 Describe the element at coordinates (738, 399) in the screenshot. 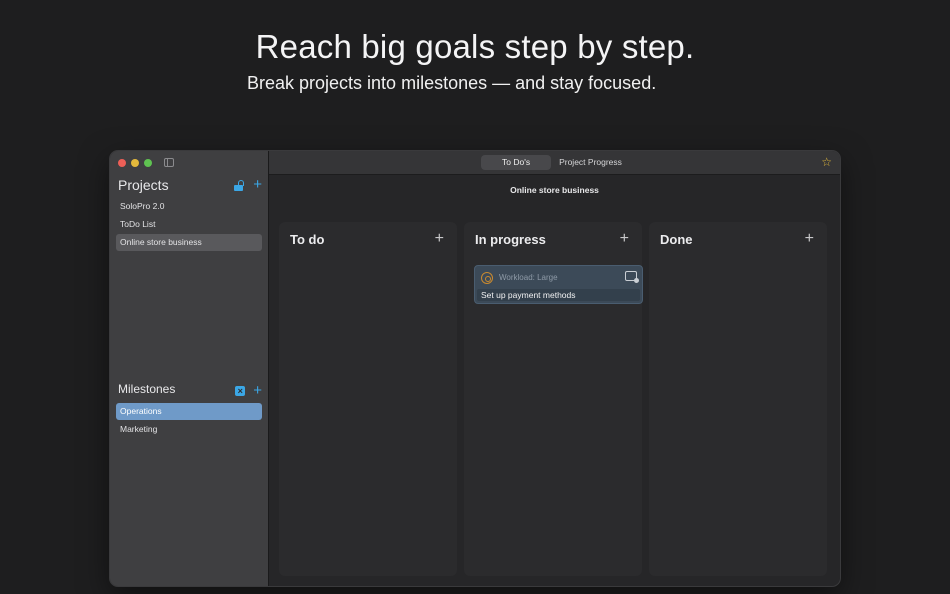

I see `column-done: Done +` at that location.